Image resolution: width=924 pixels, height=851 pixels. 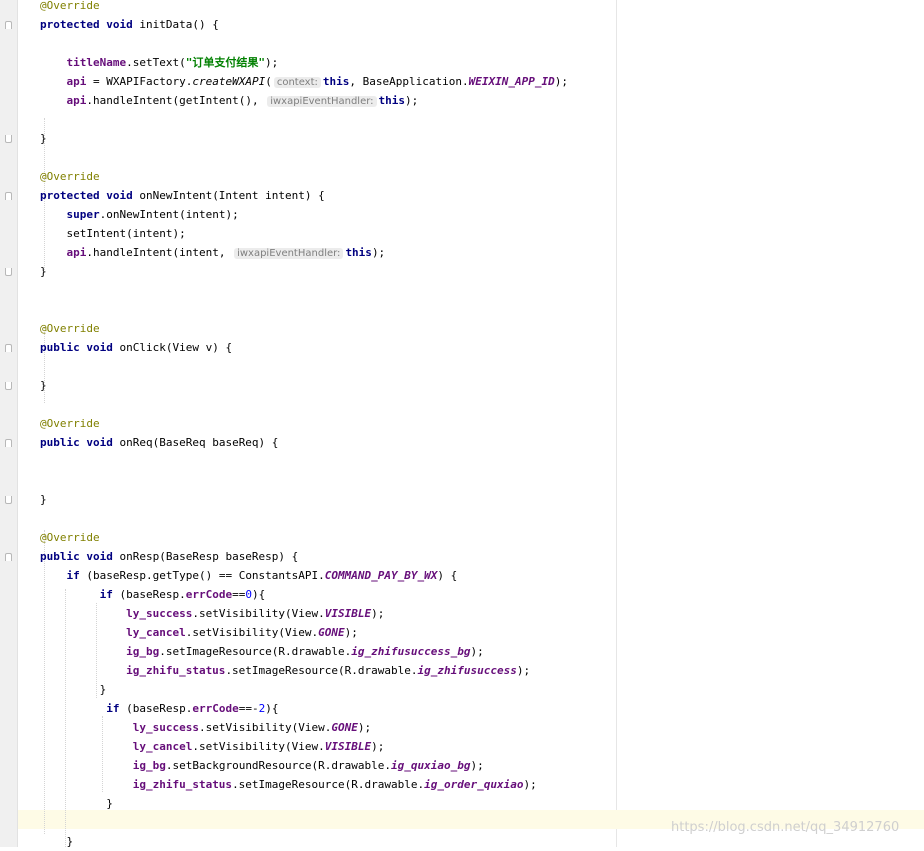 I want to click on code-line: titleName.setText("订单支付结果");, so click(x=159, y=62).